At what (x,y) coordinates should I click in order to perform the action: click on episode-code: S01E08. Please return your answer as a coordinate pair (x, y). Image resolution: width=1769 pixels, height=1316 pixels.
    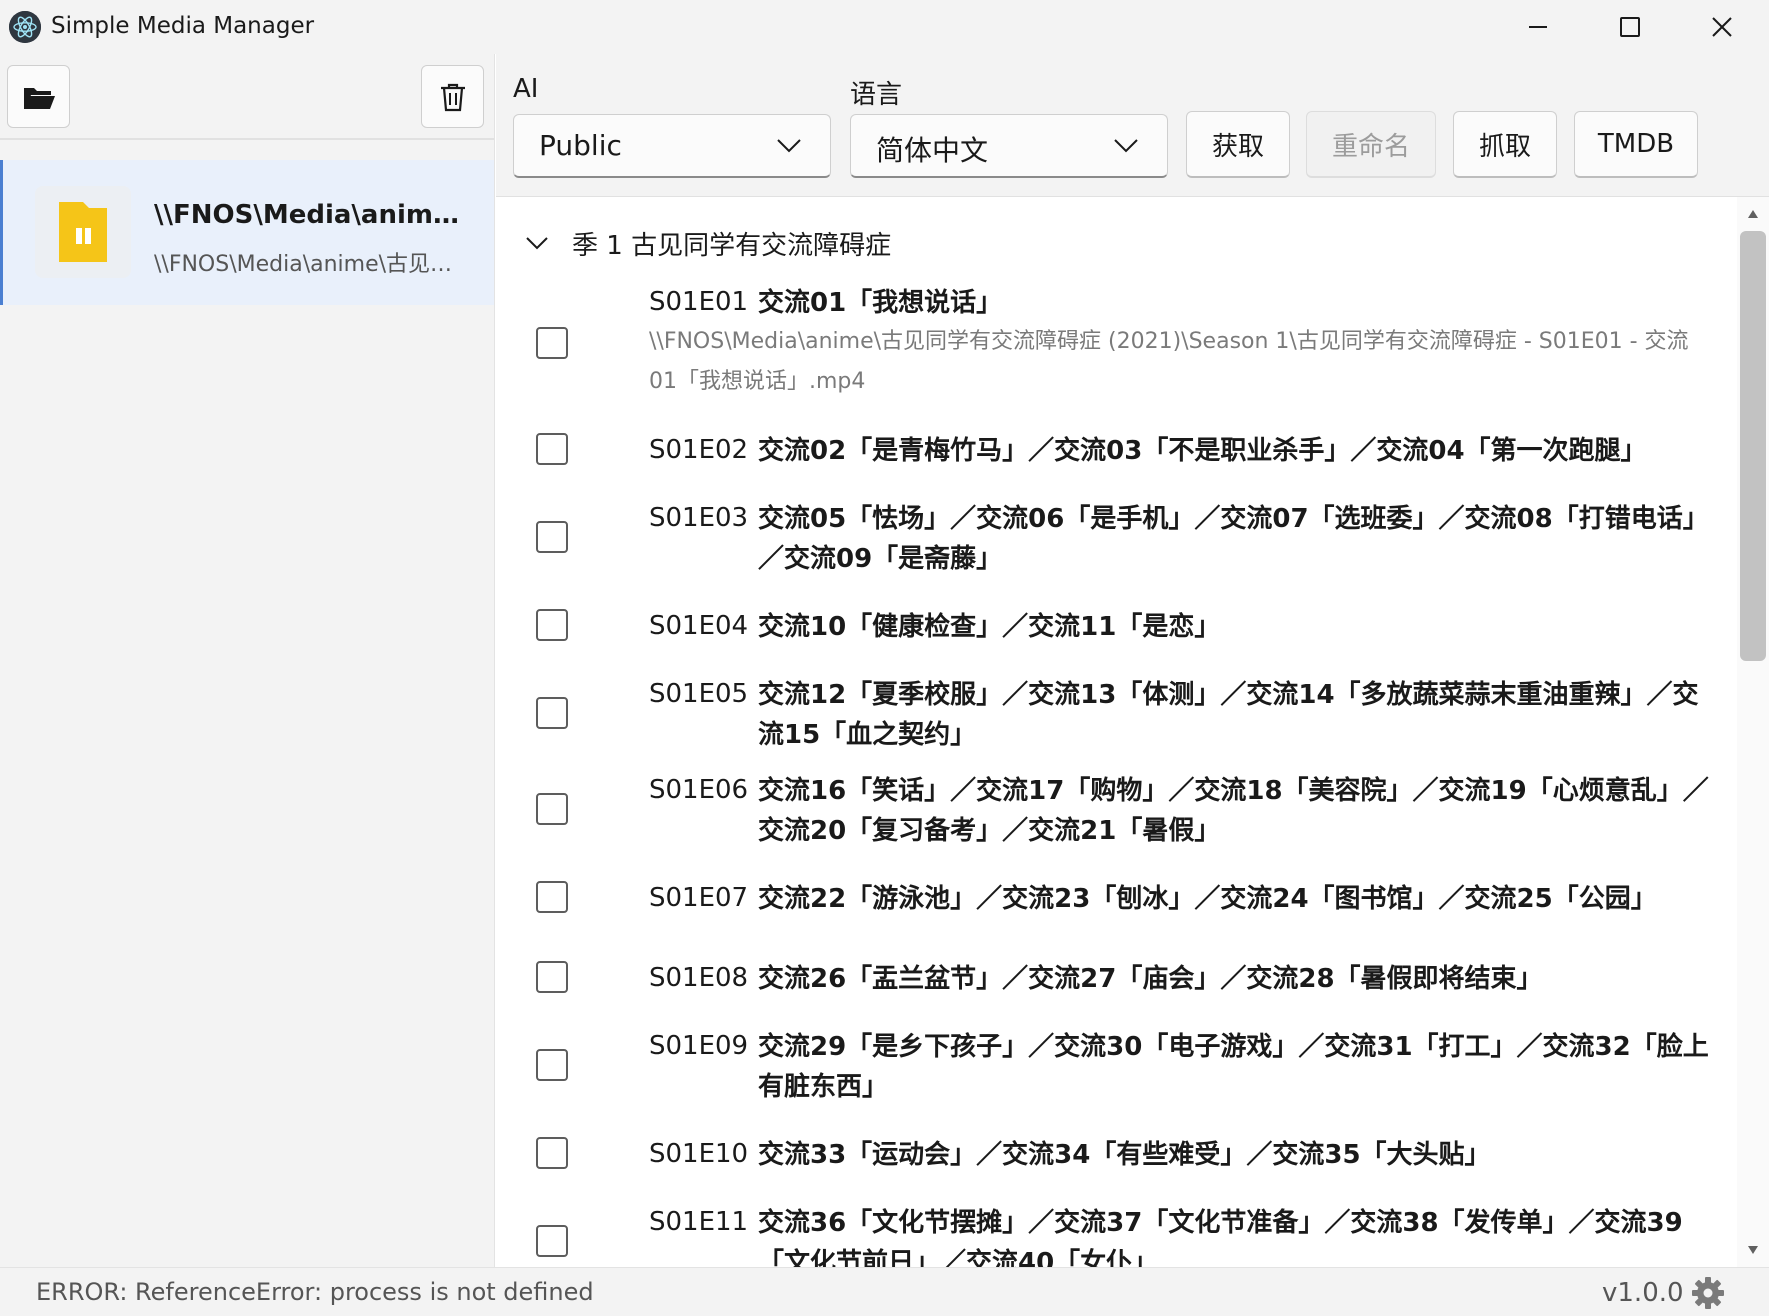
    Looking at the image, I should click on (699, 978).